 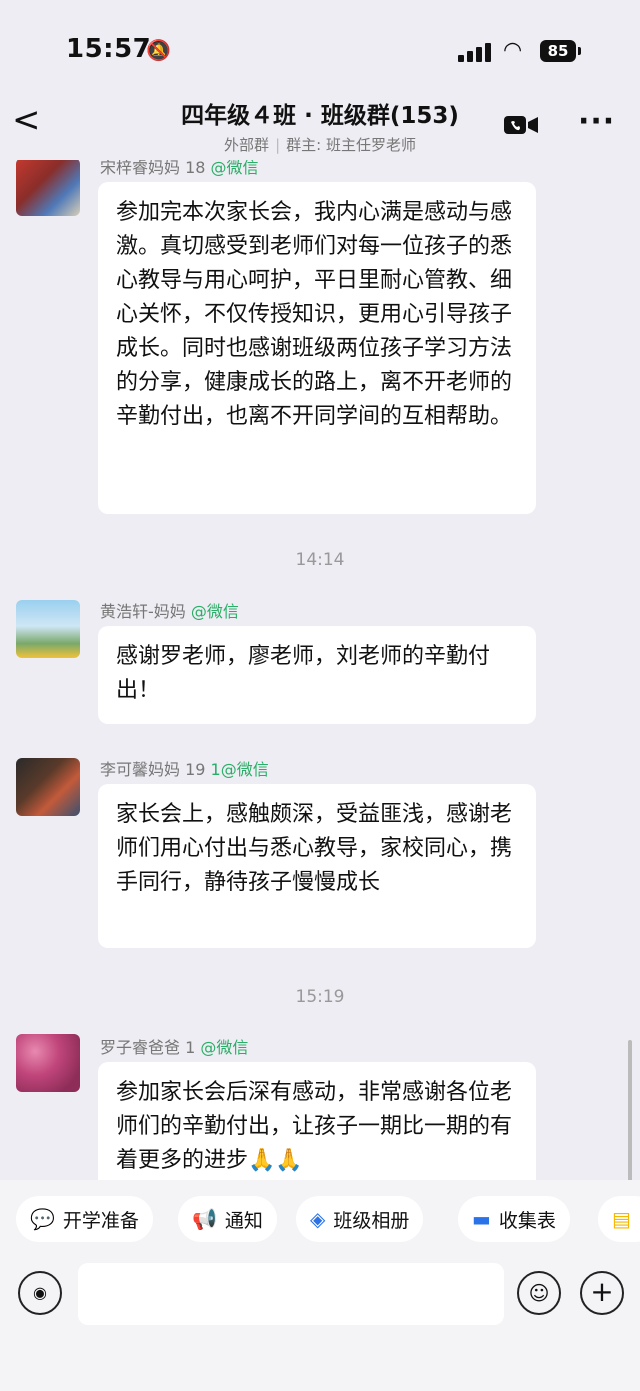 What do you see at coordinates (351, 145) in the screenshot?
I see `group-owner-label: 群主: 班主任罗老师` at bounding box center [351, 145].